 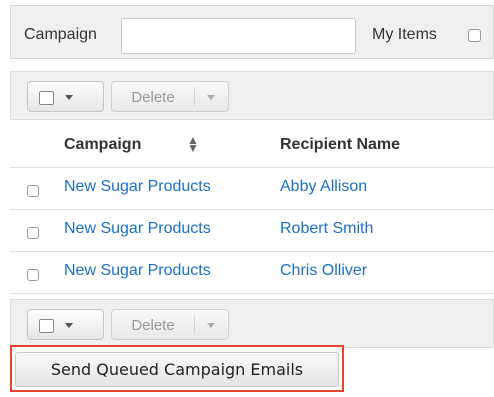 What do you see at coordinates (474, 35) in the screenshot?
I see `my-items-checkbox` at bounding box center [474, 35].